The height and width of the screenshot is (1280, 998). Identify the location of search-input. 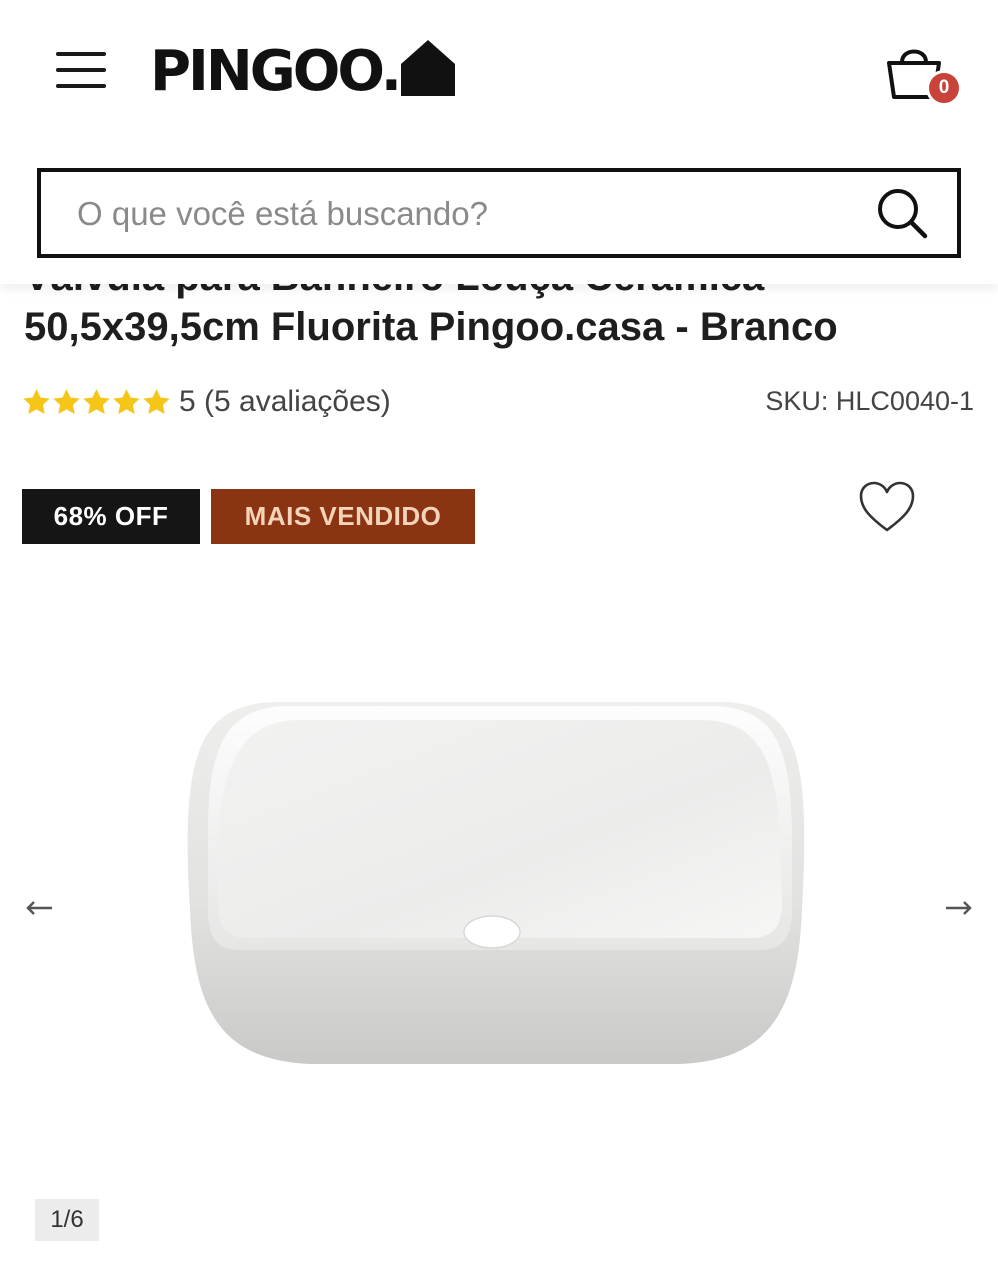
(467, 214).